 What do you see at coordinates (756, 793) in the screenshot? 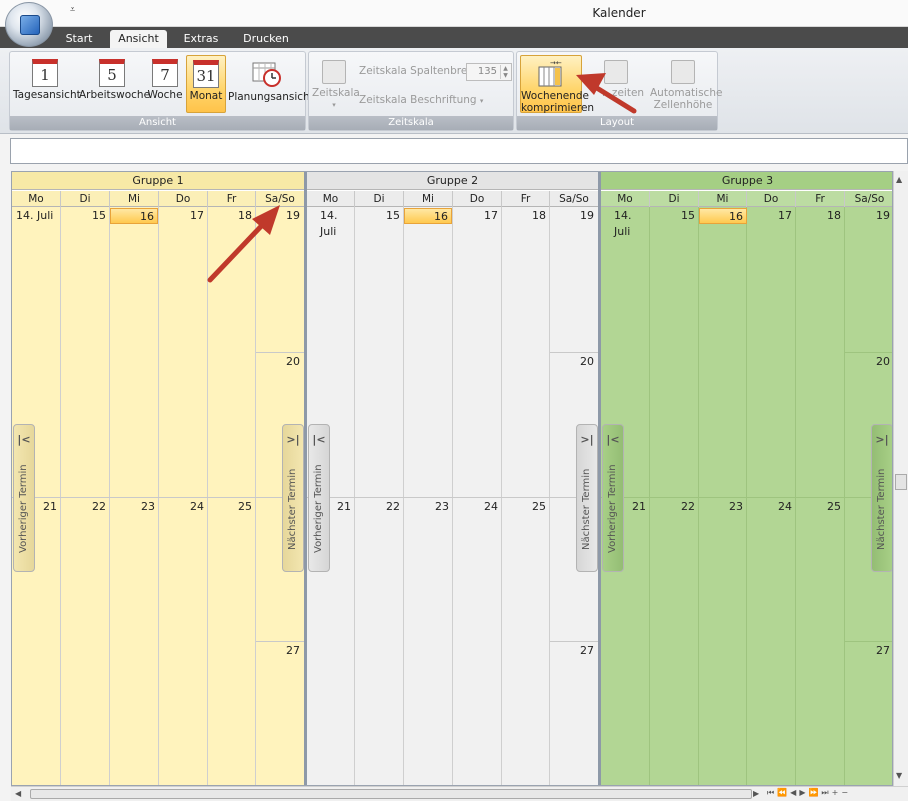
I see `scroll-right-icon: ▶` at bounding box center [756, 793].